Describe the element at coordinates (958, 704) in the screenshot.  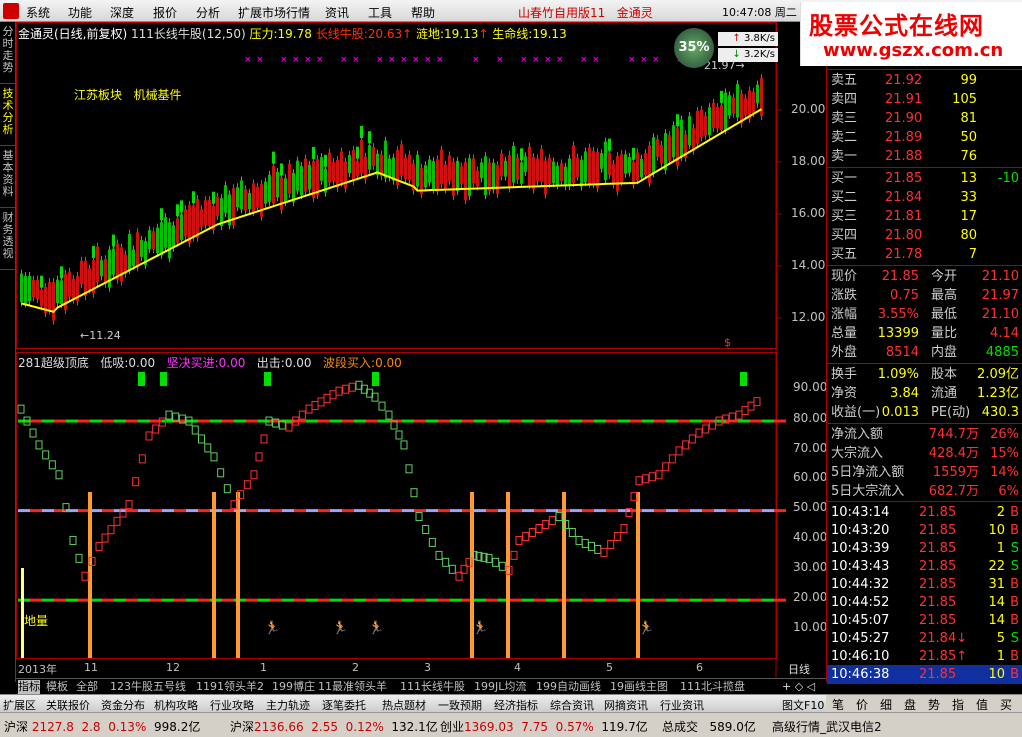
I see `rtab-index: 指` at that location.